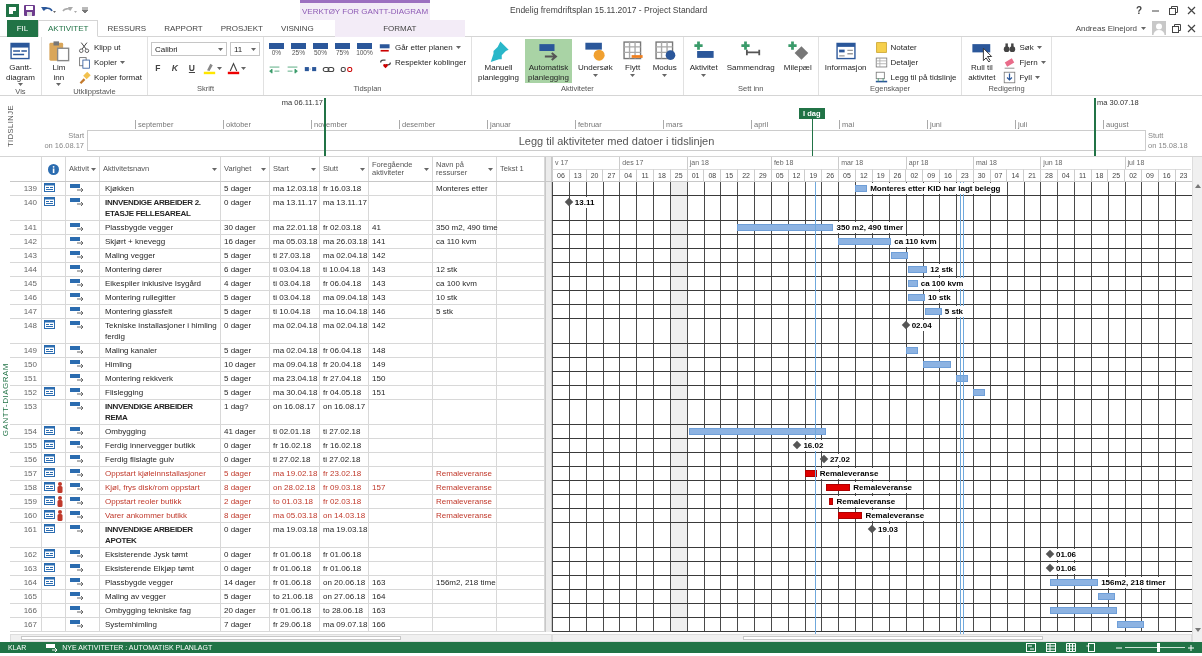  What do you see at coordinates (22, 28) in the screenshot?
I see `ribbon-tab: FIL` at bounding box center [22, 28].